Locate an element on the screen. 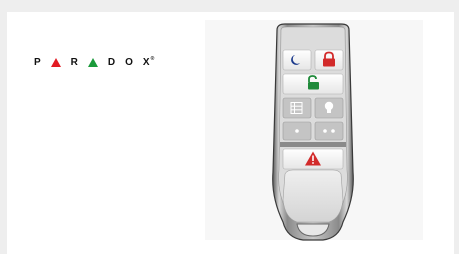 The image size is (459, 254). keyfob-lower-body is located at coordinates (313, 196).